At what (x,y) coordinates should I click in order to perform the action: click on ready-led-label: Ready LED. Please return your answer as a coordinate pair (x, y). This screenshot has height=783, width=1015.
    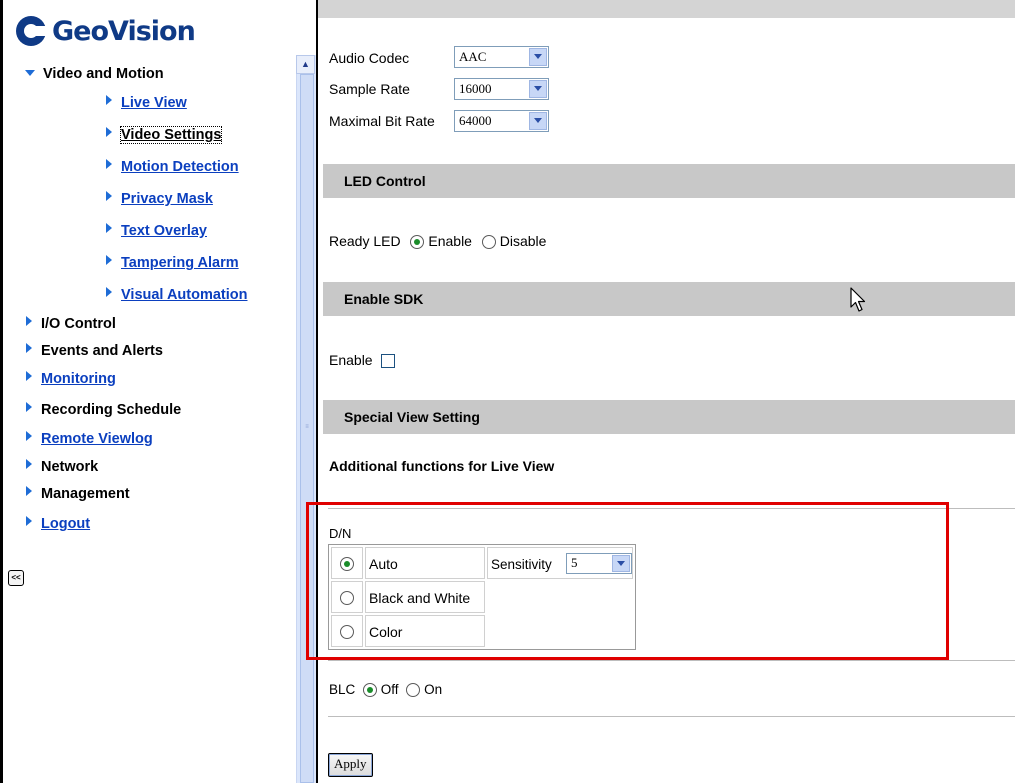
    Looking at the image, I should click on (365, 241).